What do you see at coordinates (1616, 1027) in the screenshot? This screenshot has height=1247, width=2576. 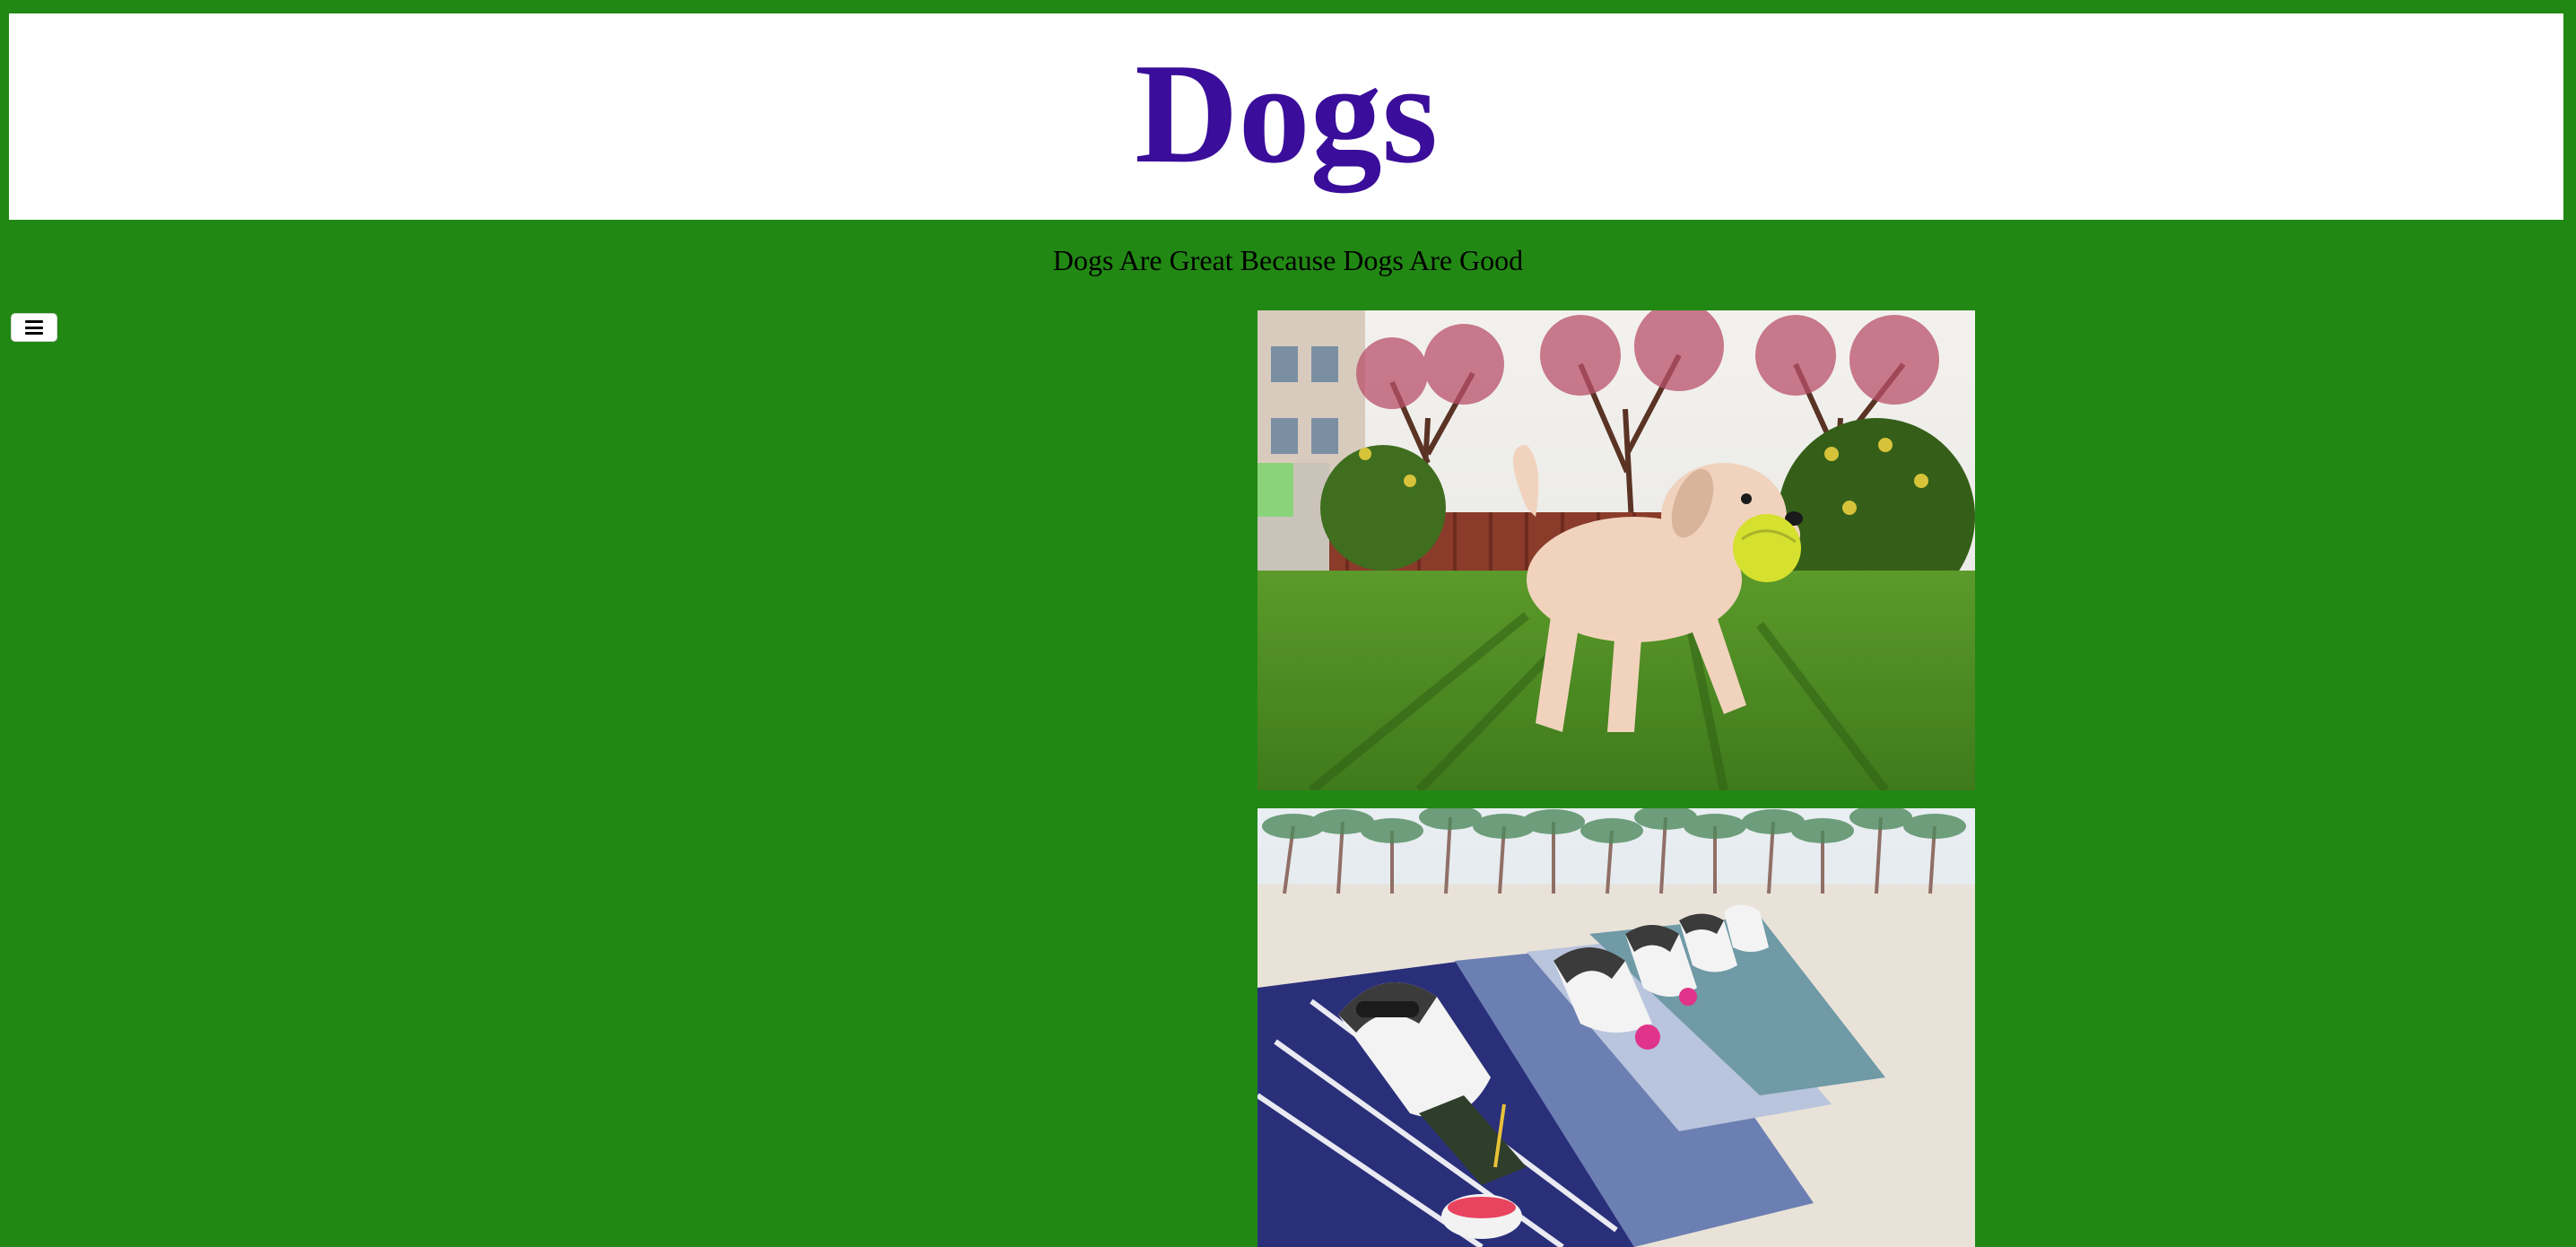 I see `huskies-on-beach-loungers-photo` at bounding box center [1616, 1027].